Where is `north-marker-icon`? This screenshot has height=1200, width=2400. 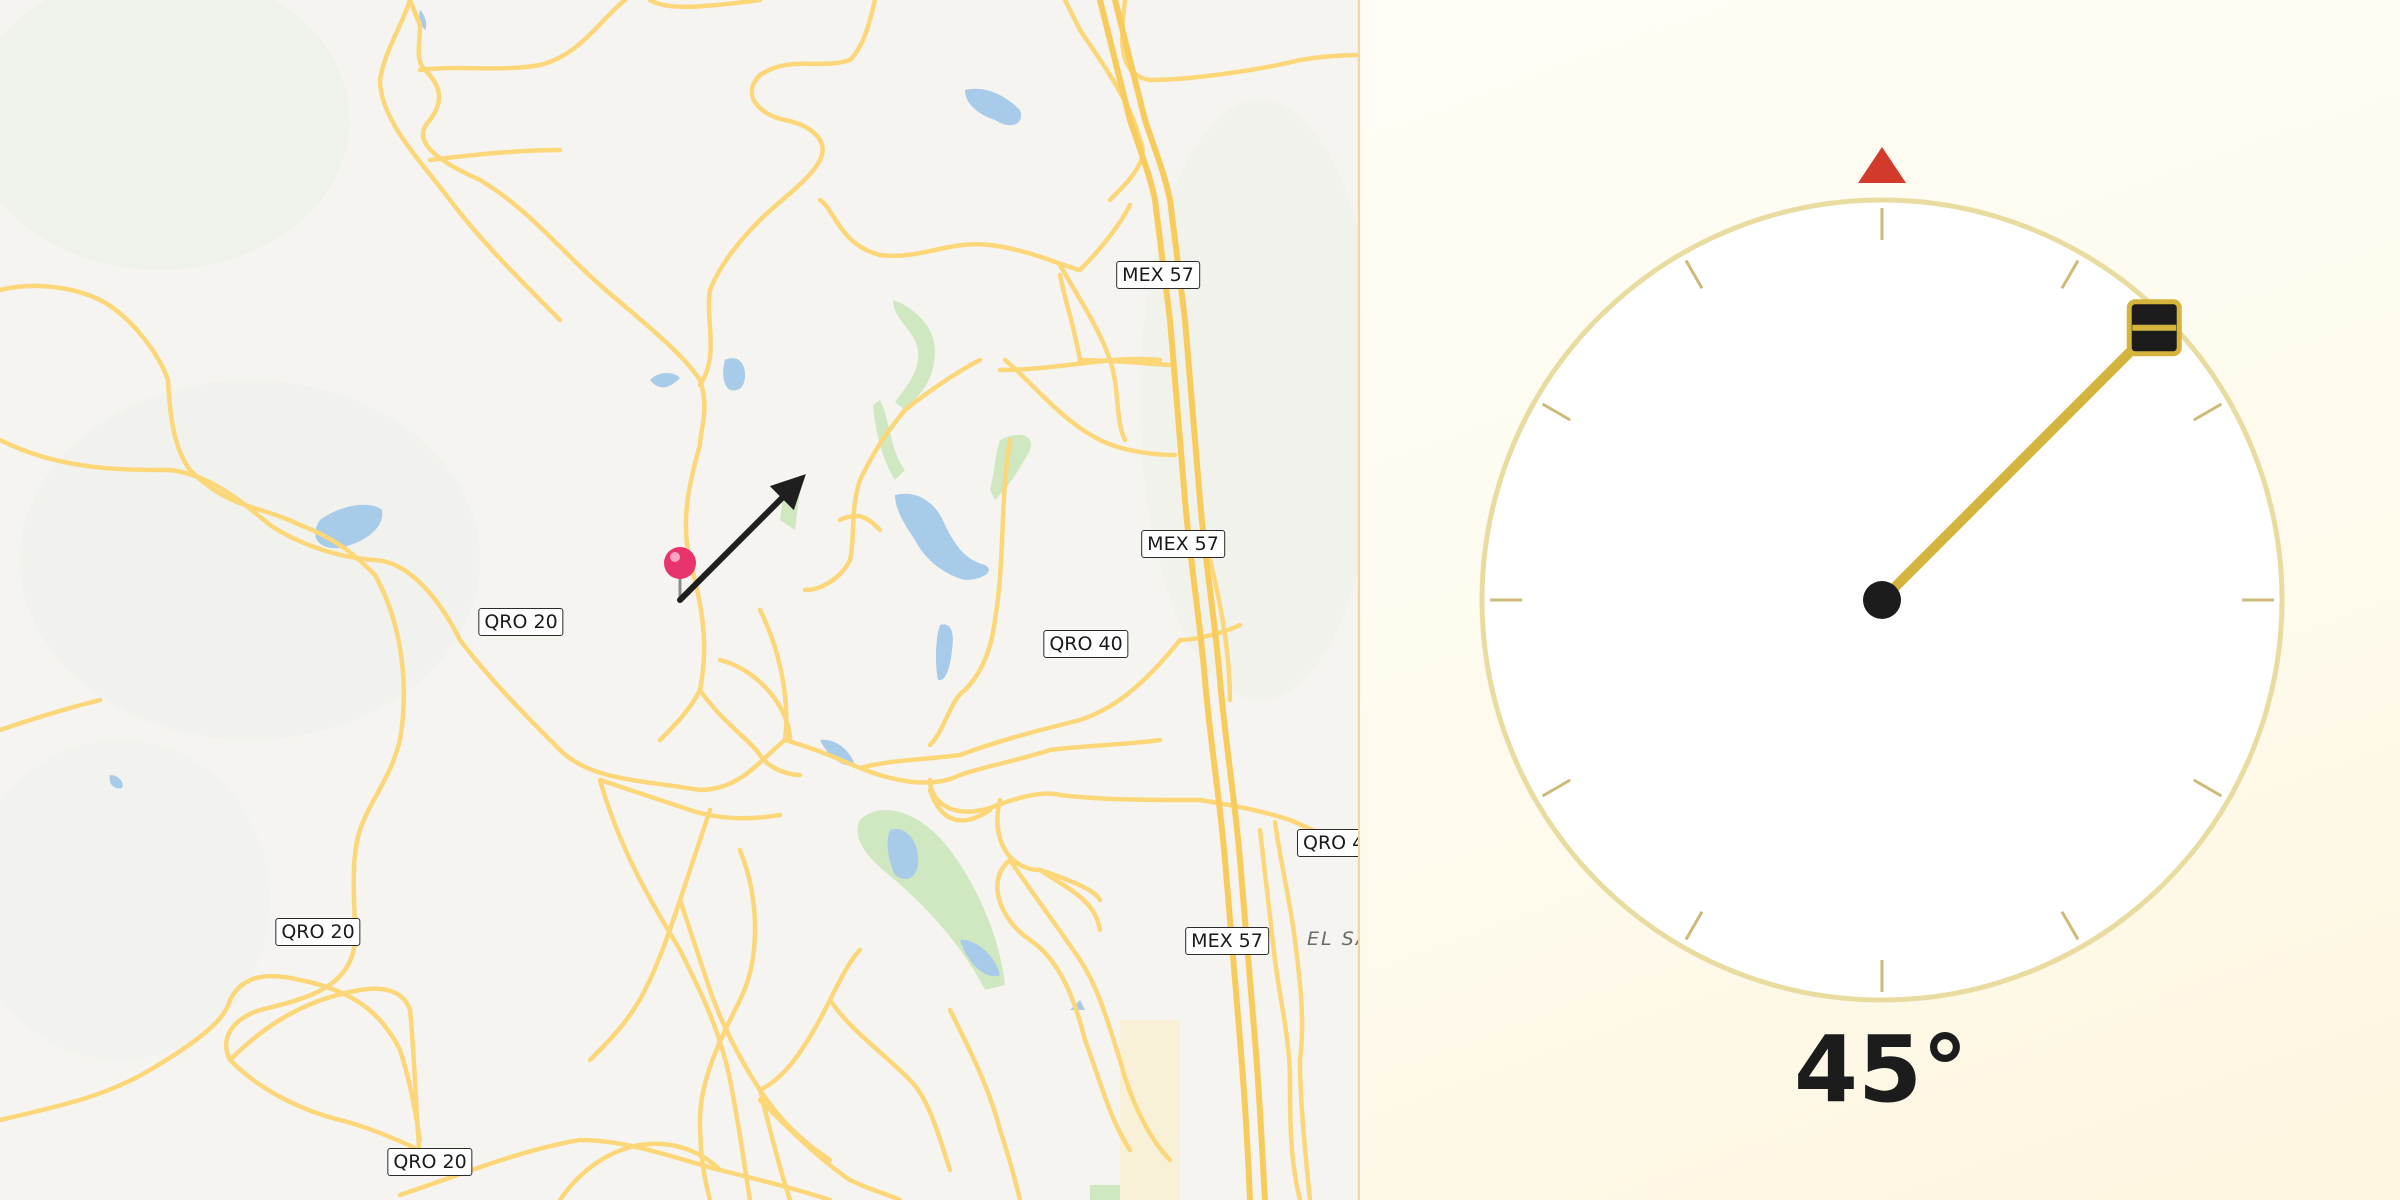
north-marker-icon is located at coordinates (1882, 165).